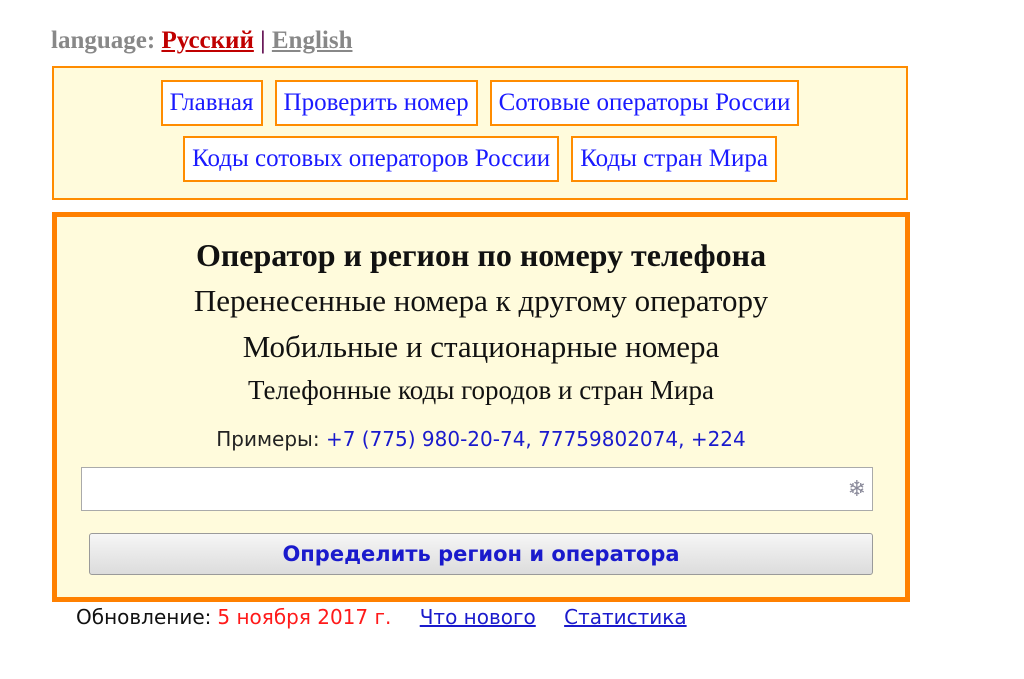 This screenshot has width=1024, height=679. What do you see at coordinates (644, 103) in the screenshot?
I see `nav-mobile-operators-russia: Сотовые операторы России` at bounding box center [644, 103].